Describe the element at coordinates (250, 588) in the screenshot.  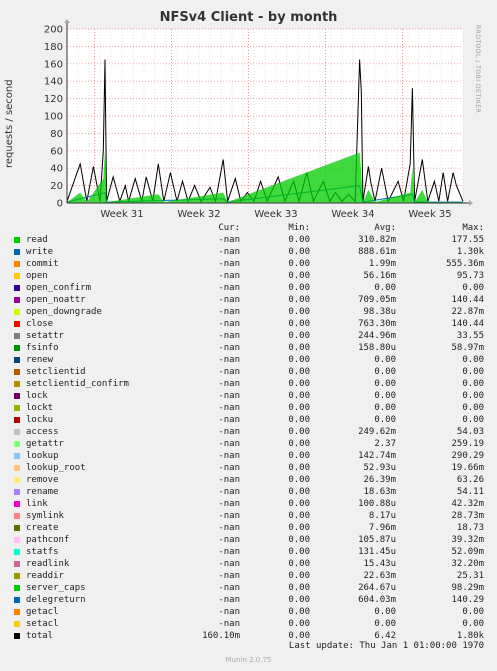
I see `legend-row-server-caps: server_caps -nan 0.00 264.67u 98.29m` at that location.